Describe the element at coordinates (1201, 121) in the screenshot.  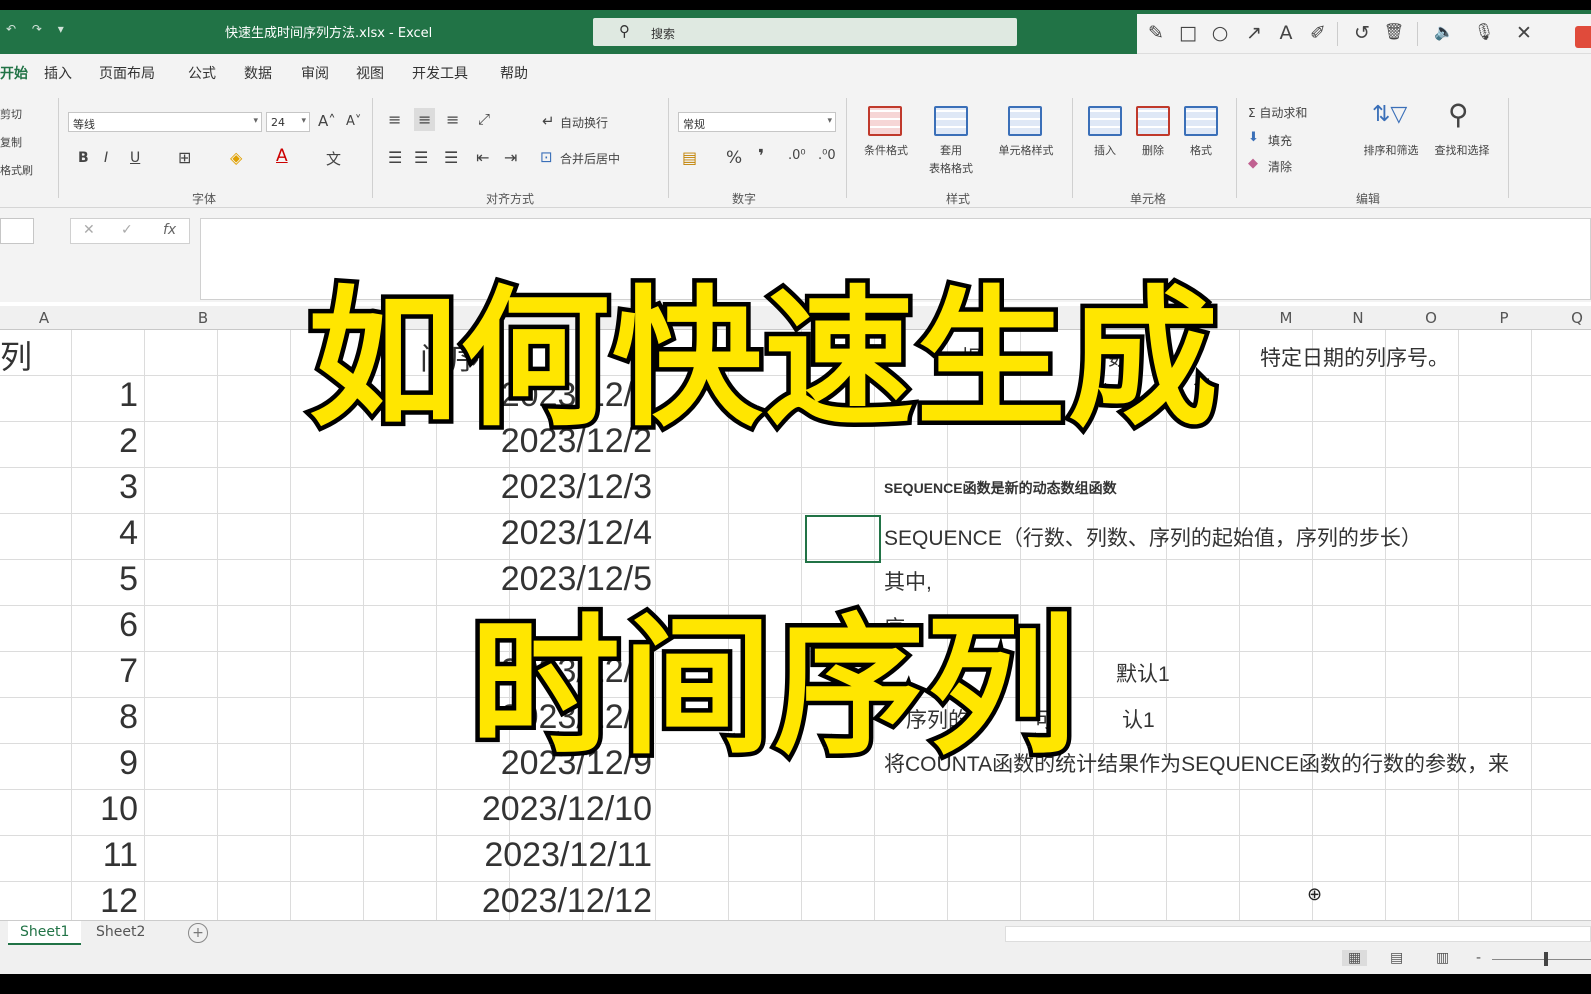
I see `format-cells-icon` at that location.